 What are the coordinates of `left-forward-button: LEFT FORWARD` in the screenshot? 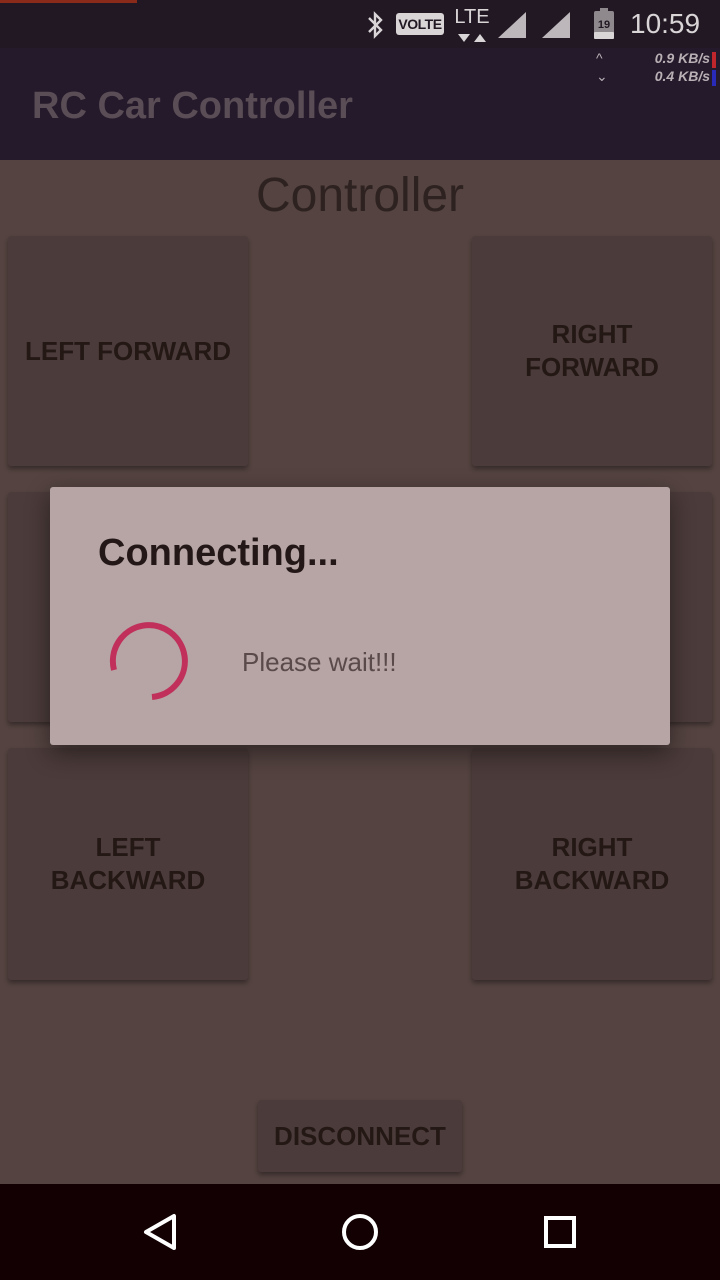 It's located at (128, 351).